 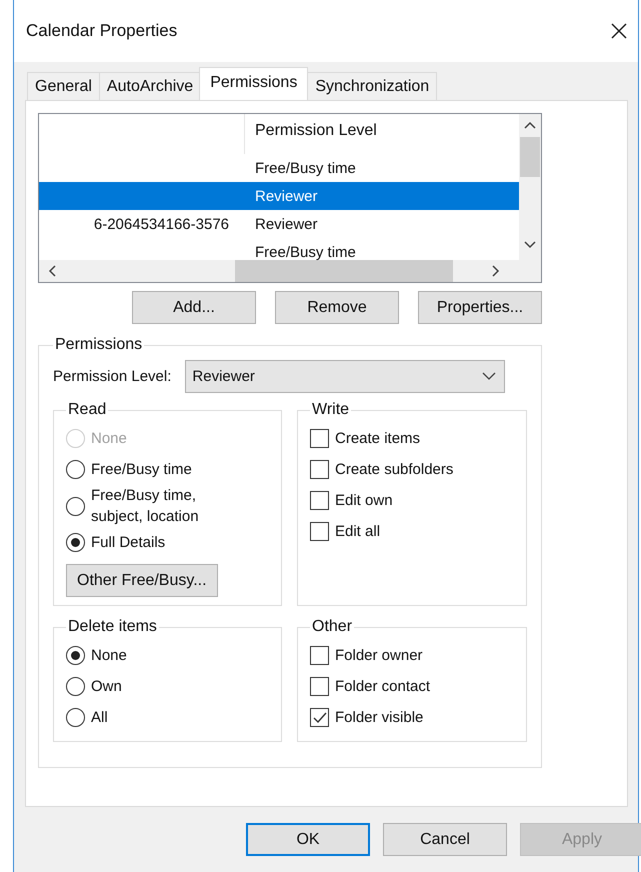 I want to click on button: Cancel, so click(x=445, y=839).